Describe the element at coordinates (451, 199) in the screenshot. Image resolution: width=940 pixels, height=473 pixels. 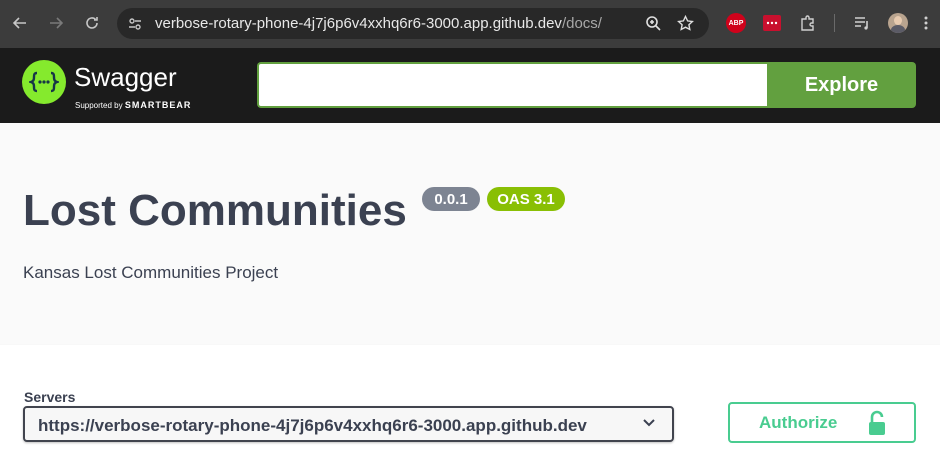
I see `version-badge: 0.0.1` at that location.